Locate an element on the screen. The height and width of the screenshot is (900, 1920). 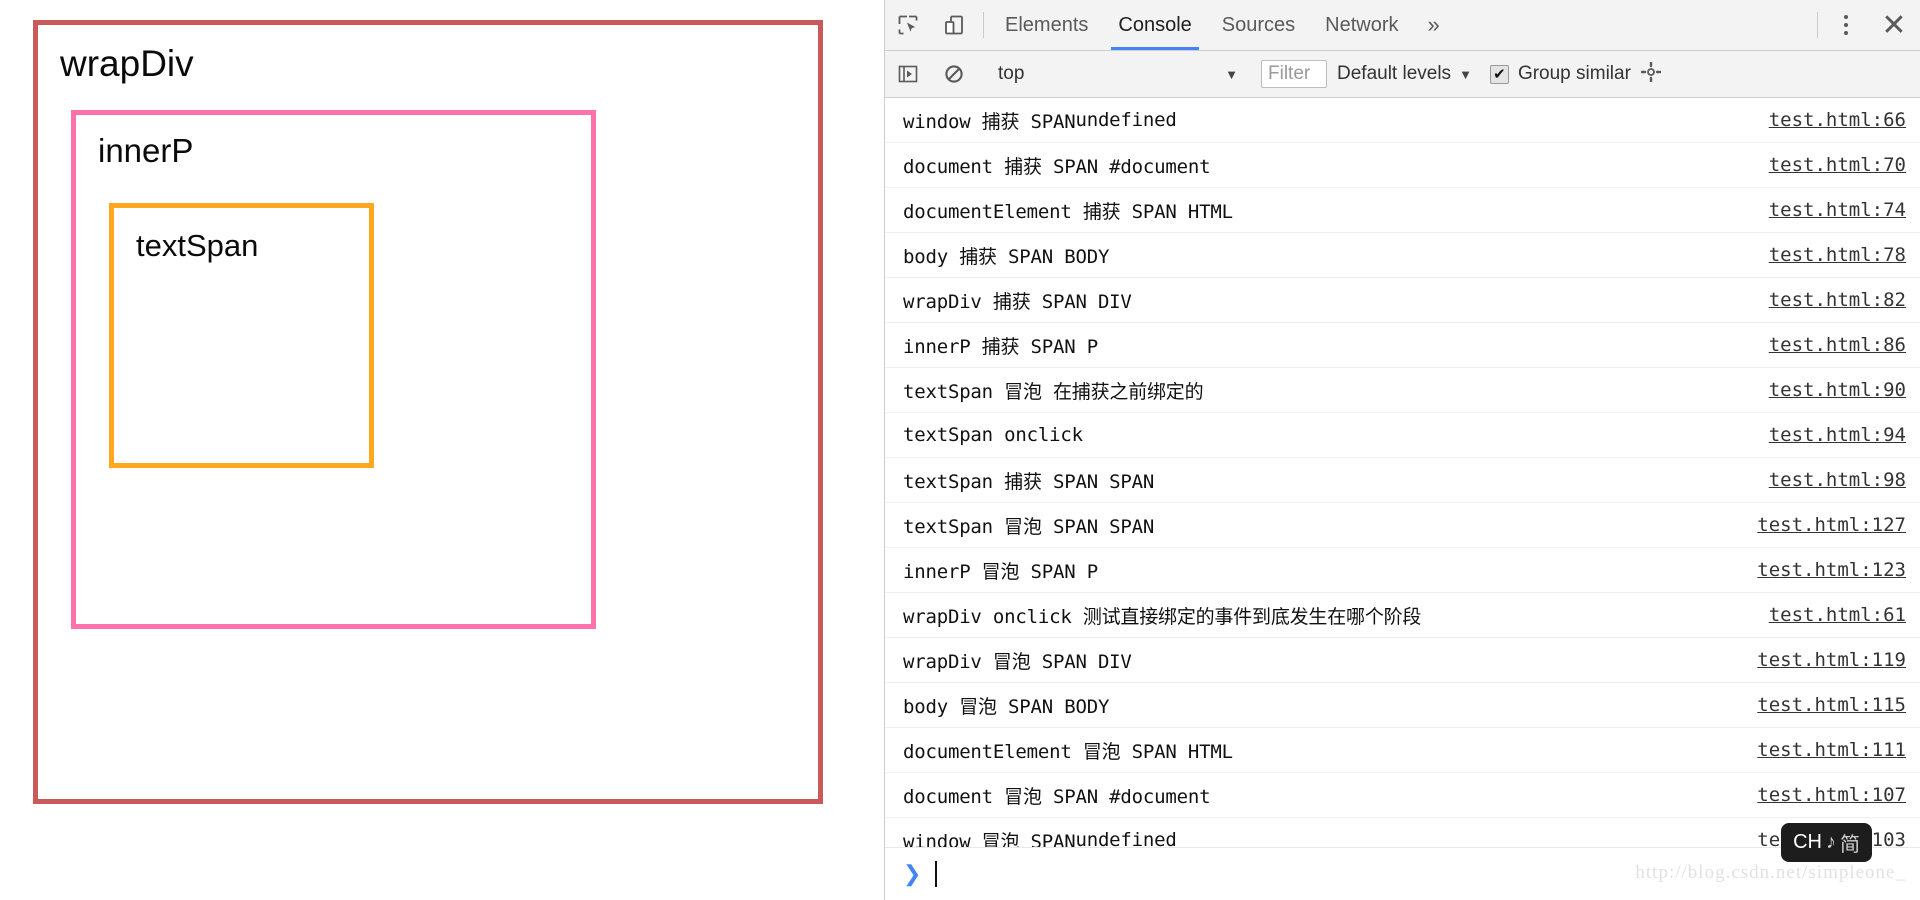
tab-network: Network is located at coordinates (1361, 25).